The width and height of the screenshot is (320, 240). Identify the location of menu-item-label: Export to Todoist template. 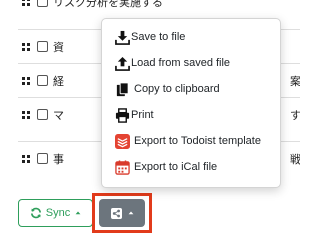
(197, 141).